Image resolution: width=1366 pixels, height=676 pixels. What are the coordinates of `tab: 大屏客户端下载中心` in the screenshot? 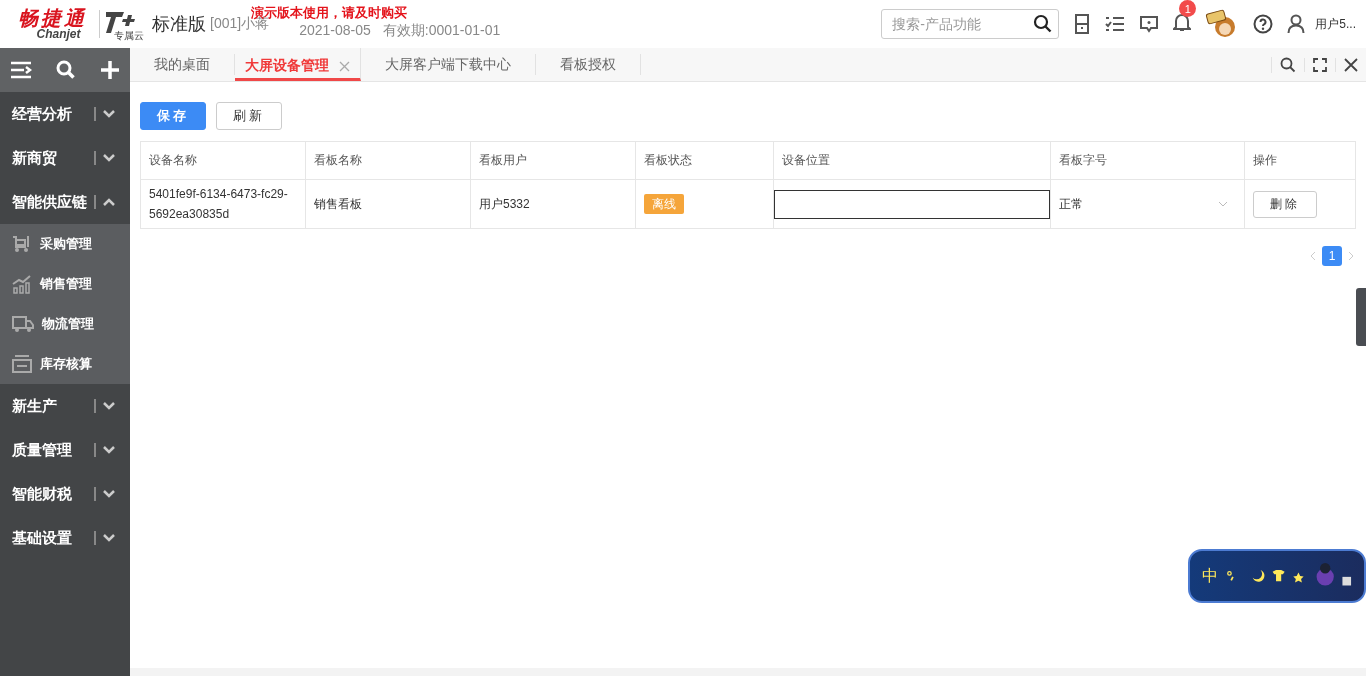 It's located at (448, 64).